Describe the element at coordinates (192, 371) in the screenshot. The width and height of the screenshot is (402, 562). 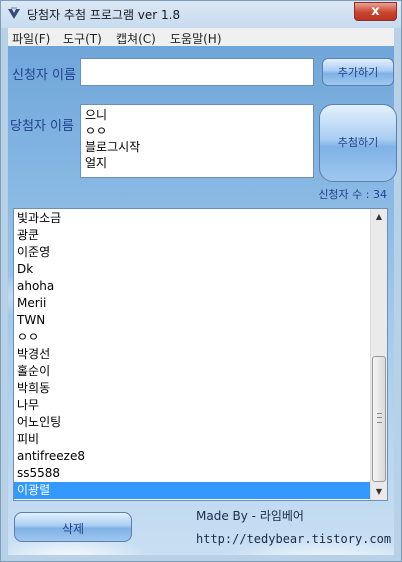
I see `list-item: 홀순이` at that location.